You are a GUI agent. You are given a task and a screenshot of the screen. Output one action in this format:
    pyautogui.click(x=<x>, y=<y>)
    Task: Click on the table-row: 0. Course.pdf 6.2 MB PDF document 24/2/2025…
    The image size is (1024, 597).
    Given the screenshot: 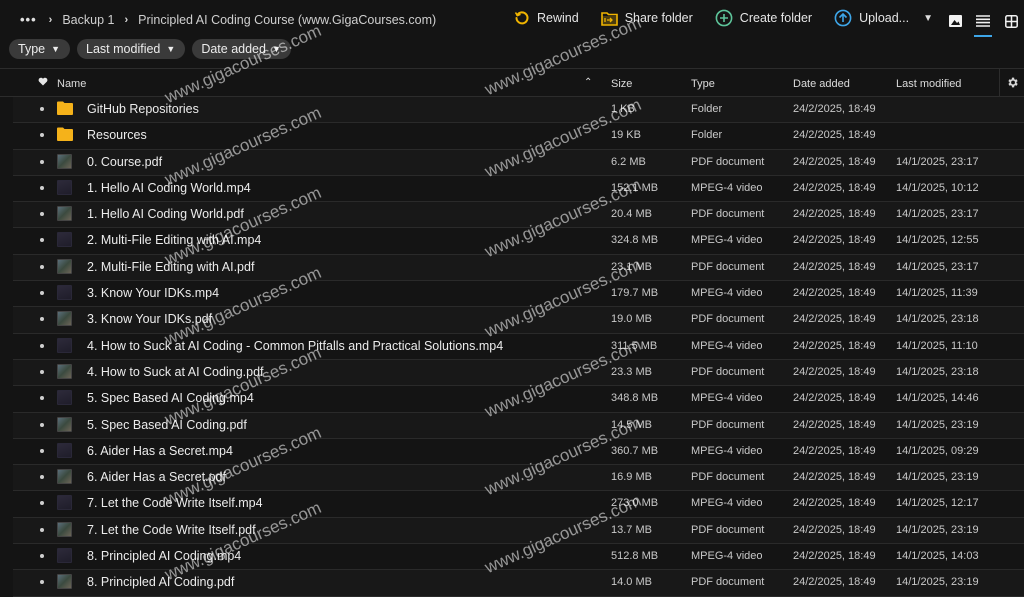 What is the action you would take?
    pyautogui.click(x=518, y=162)
    